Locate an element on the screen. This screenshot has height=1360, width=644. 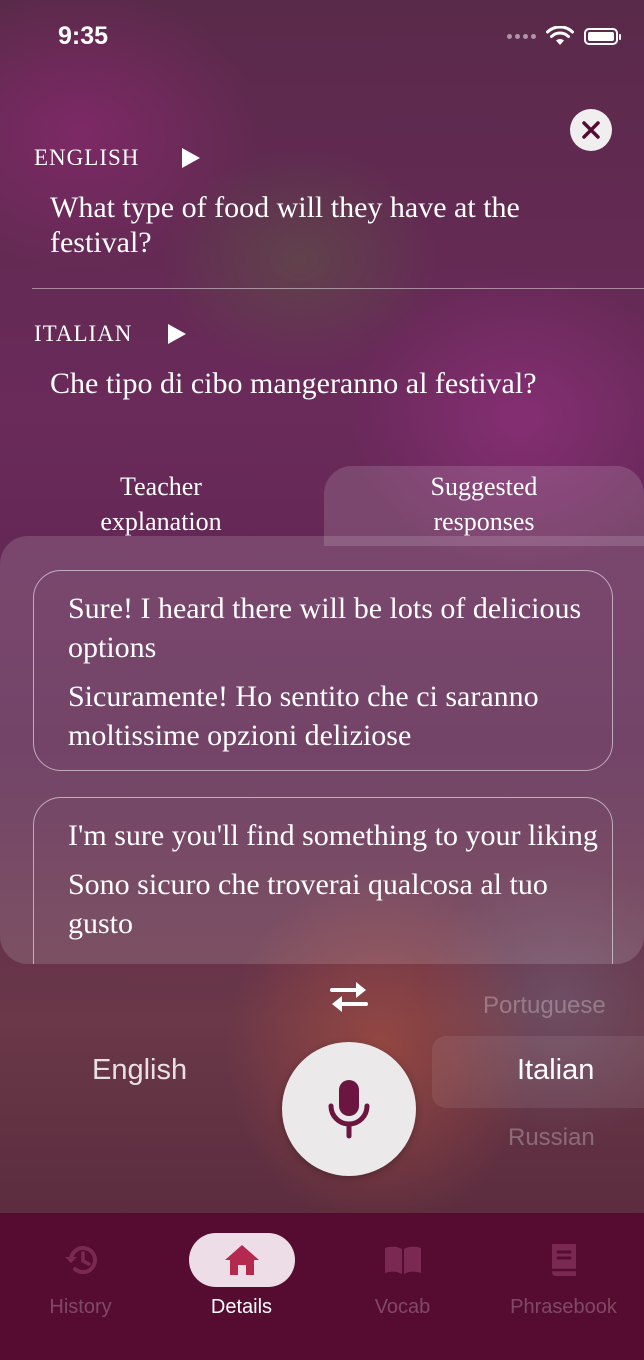
microphone-button is located at coordinates (349, 1109).